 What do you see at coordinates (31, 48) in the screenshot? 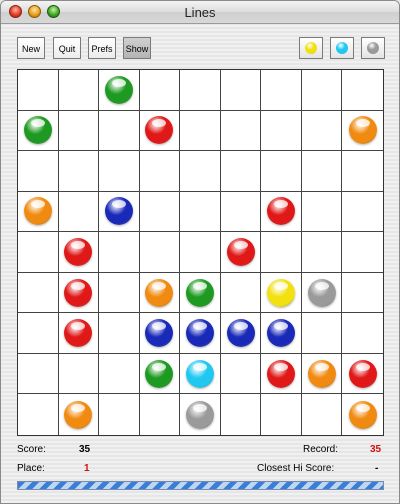
I see `new-game-button: New` at bounding box center [31, 48].